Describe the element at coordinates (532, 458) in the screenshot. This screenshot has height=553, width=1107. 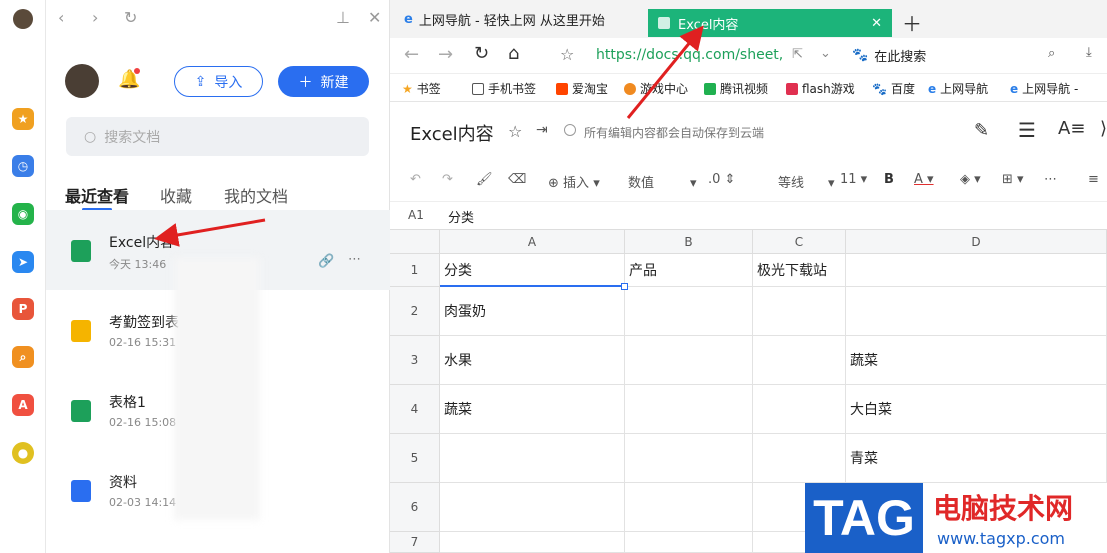
I see `cell-a5` at that location.